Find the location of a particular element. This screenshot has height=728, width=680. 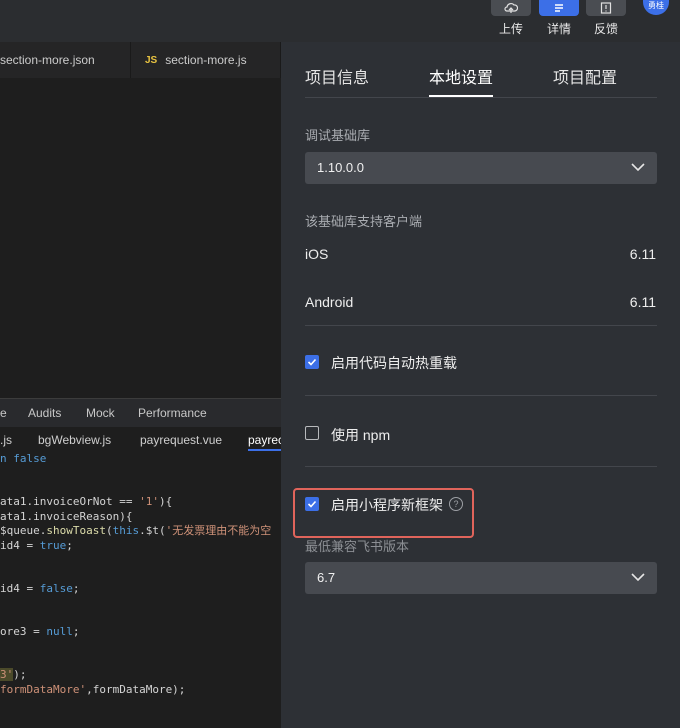

file-tab: bgWebview.js is located at coordinates (74, 439).